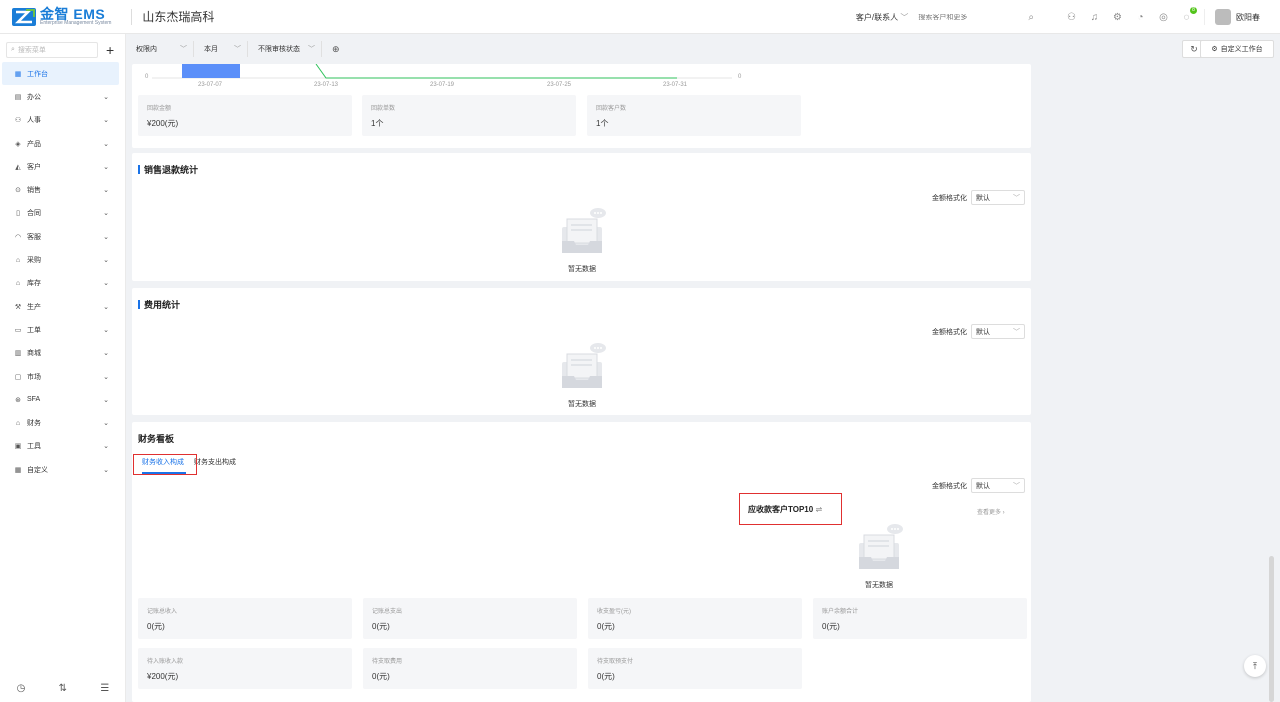  What do you see at coordinates (695, 668) in the screenshot?
I see `stat-card: 待支取预支付 0(元)` at bounding box center [695, 668].